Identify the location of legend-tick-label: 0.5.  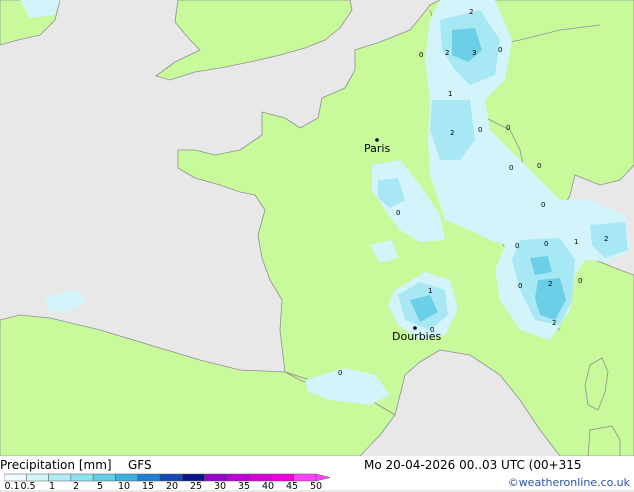
(28, 486).